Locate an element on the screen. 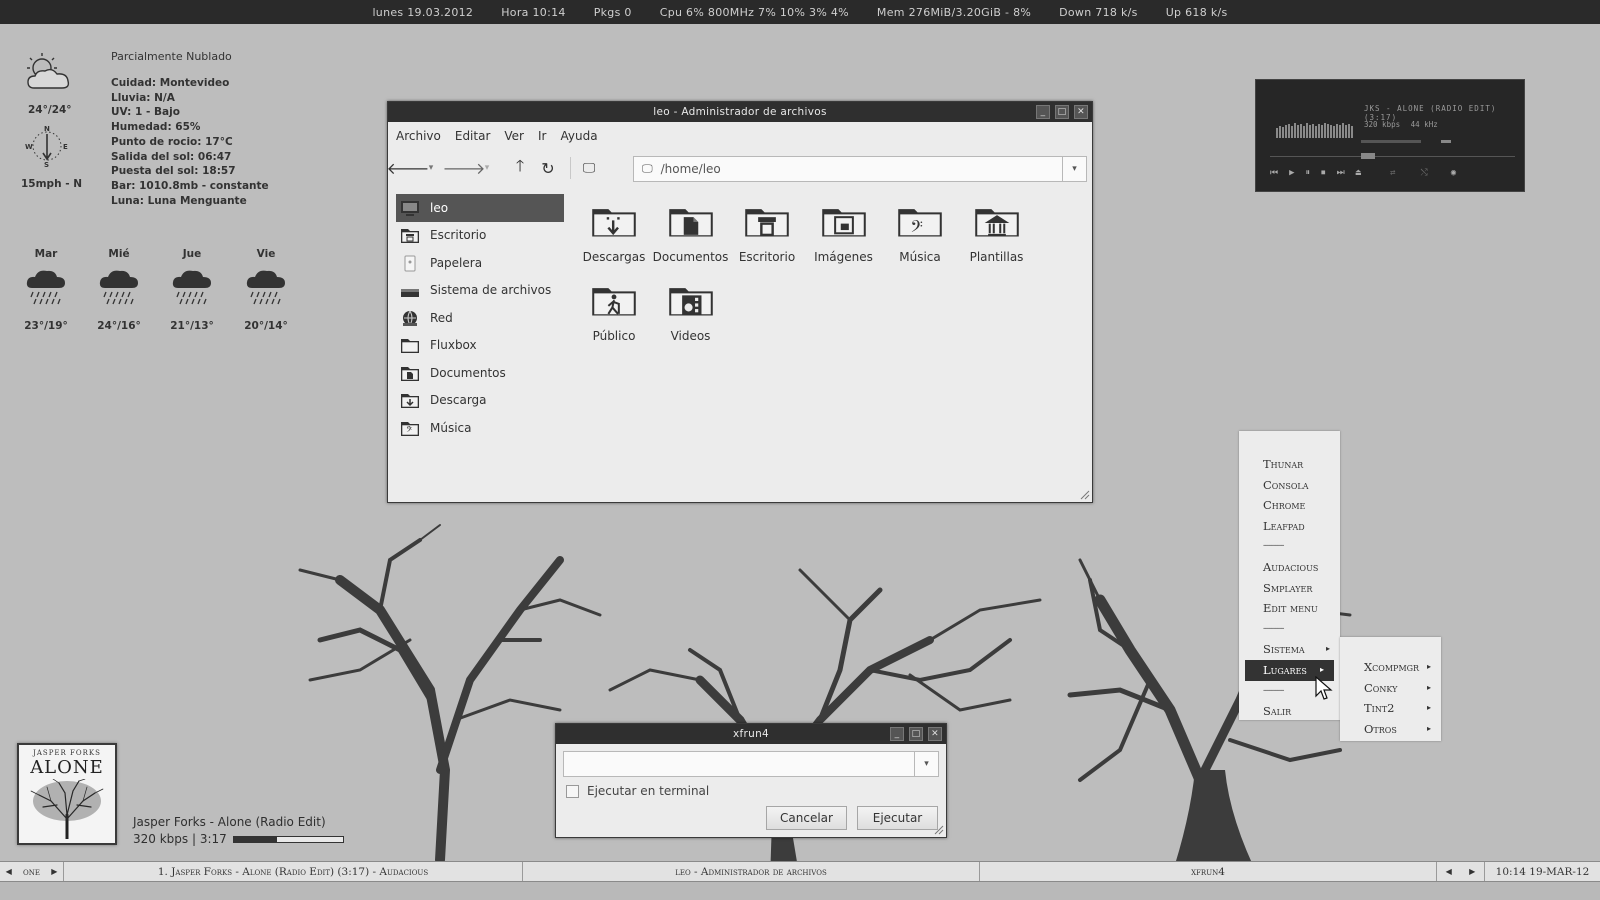 The width and height of the screenshot is (1600, 900). submenu-item: Tint2 ▸ is located at coordinates (1390, 708).